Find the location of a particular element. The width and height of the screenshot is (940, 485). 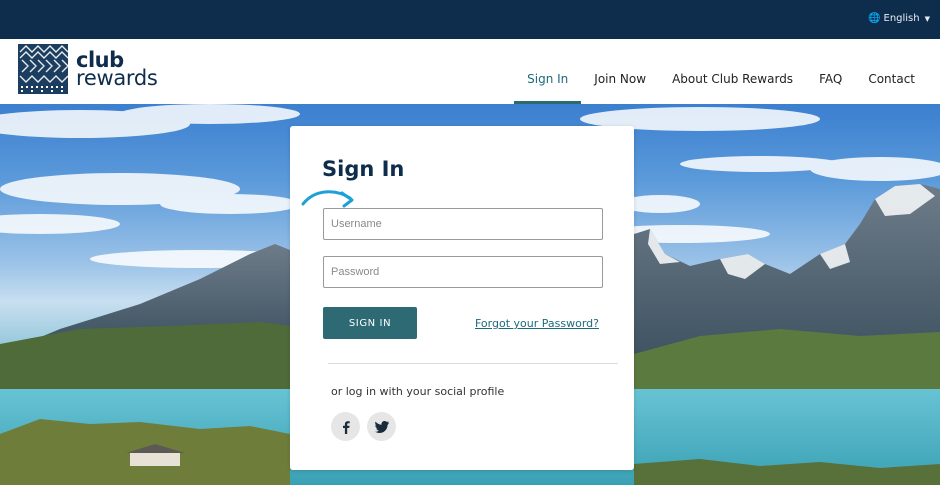

language-selector: 🌐 English ▼ is located at coordinates (899, 18).